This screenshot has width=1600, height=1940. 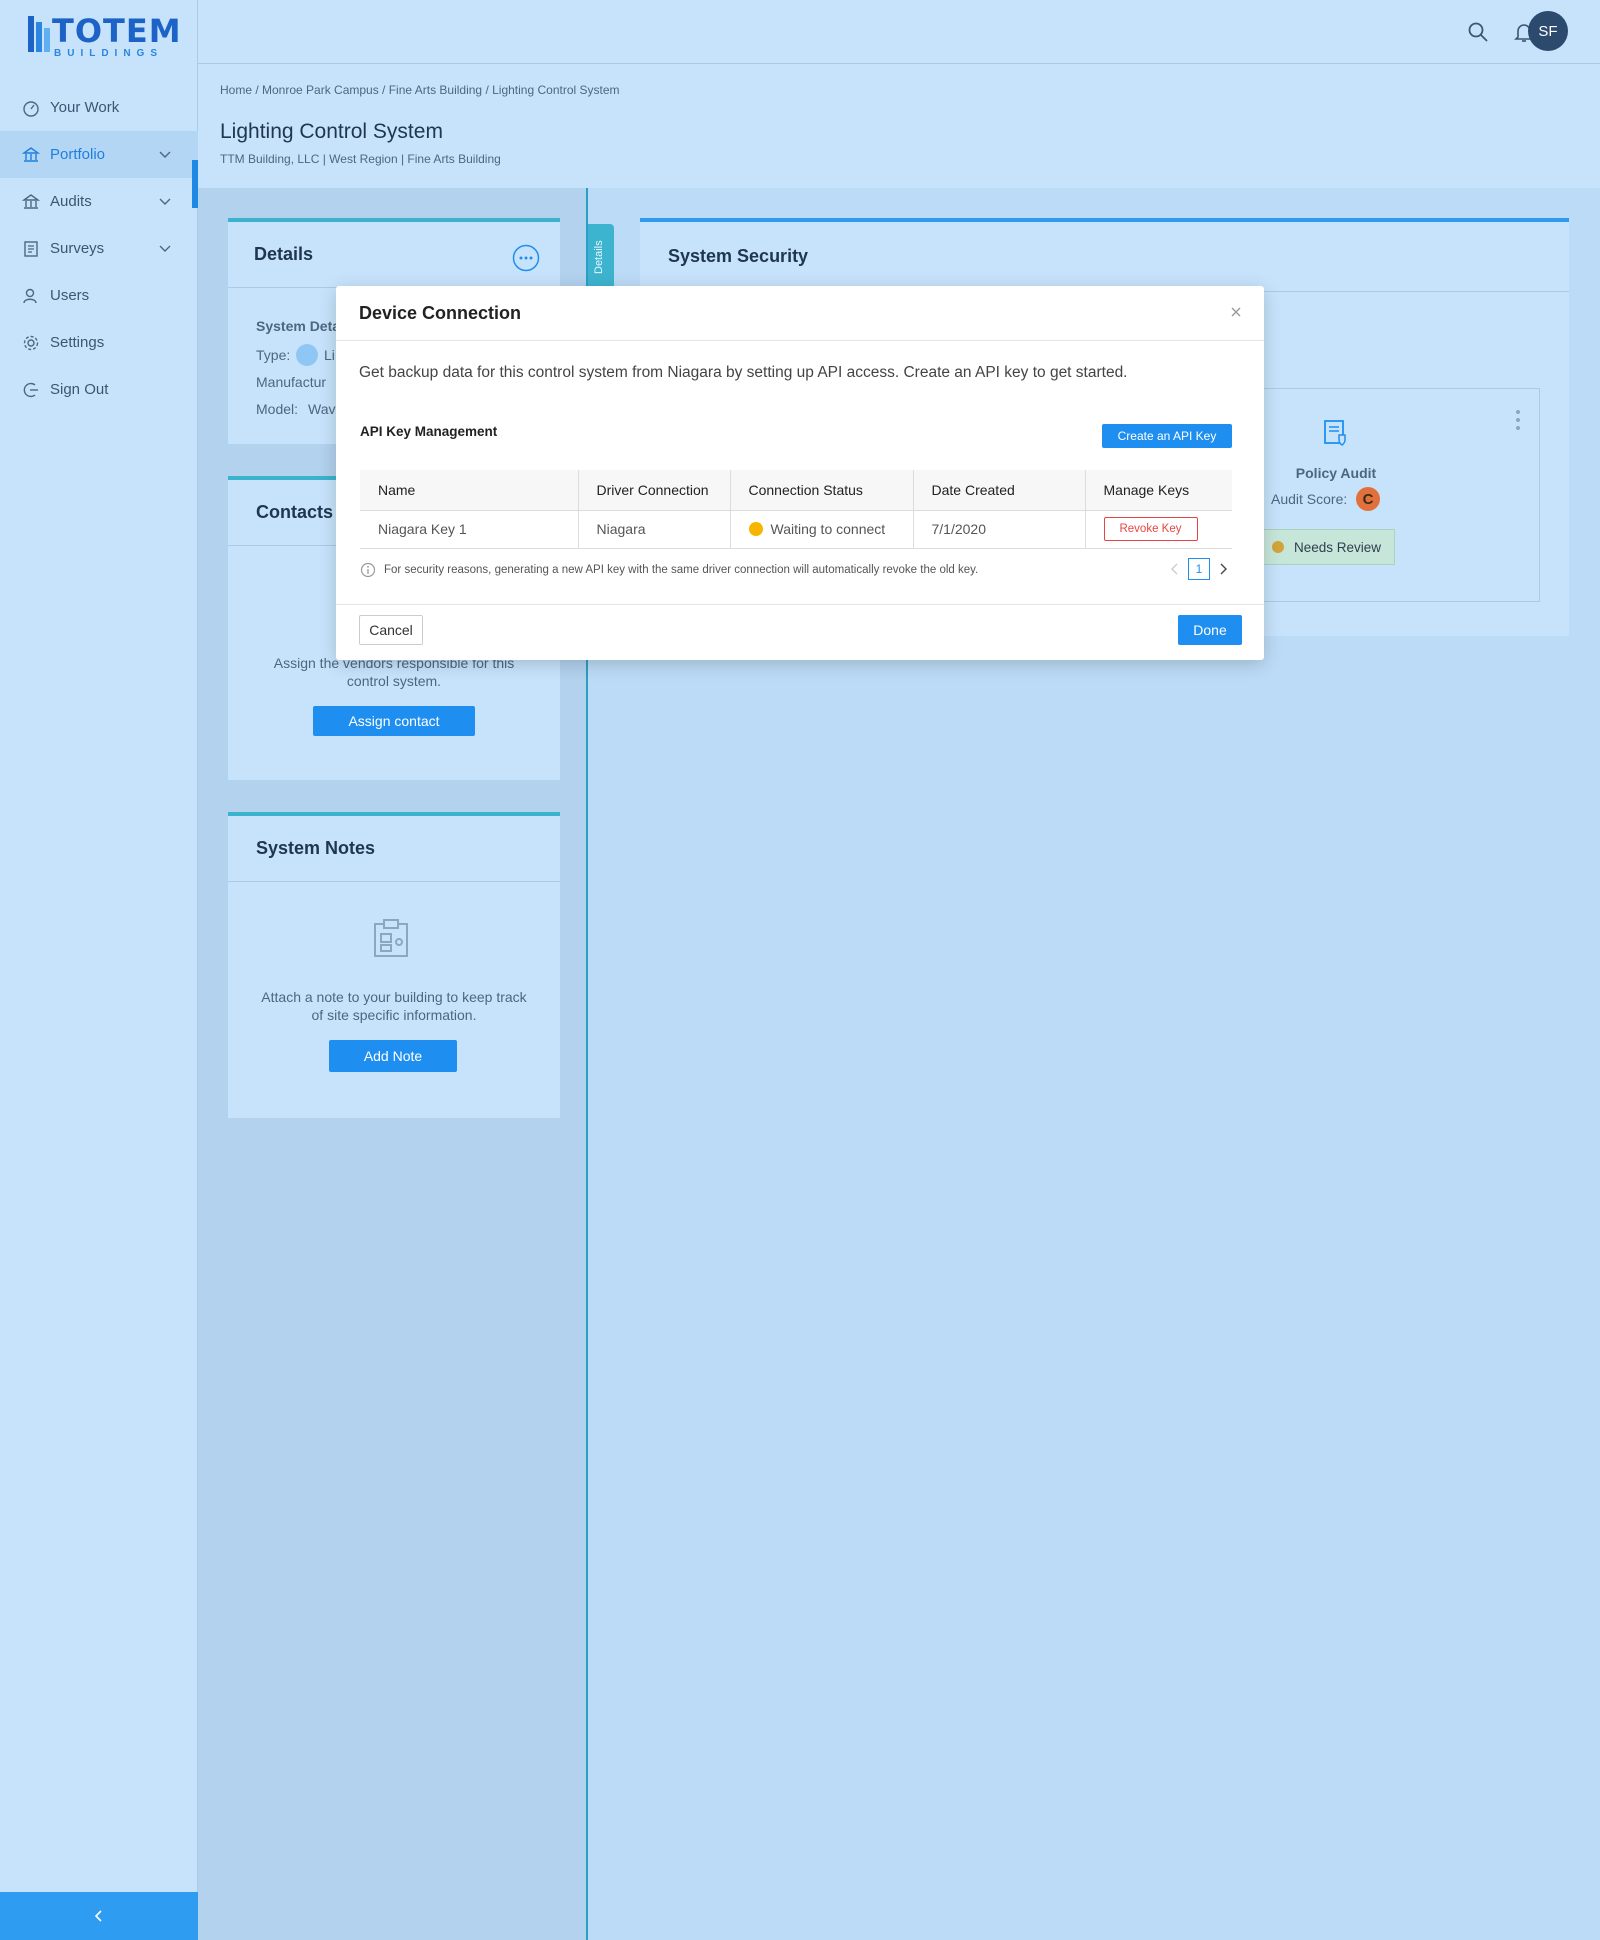 What do you see at coordinates (391, 630) in the screenshot?
I see `cancel-button: Cancel` at bounding box center [391, 630].